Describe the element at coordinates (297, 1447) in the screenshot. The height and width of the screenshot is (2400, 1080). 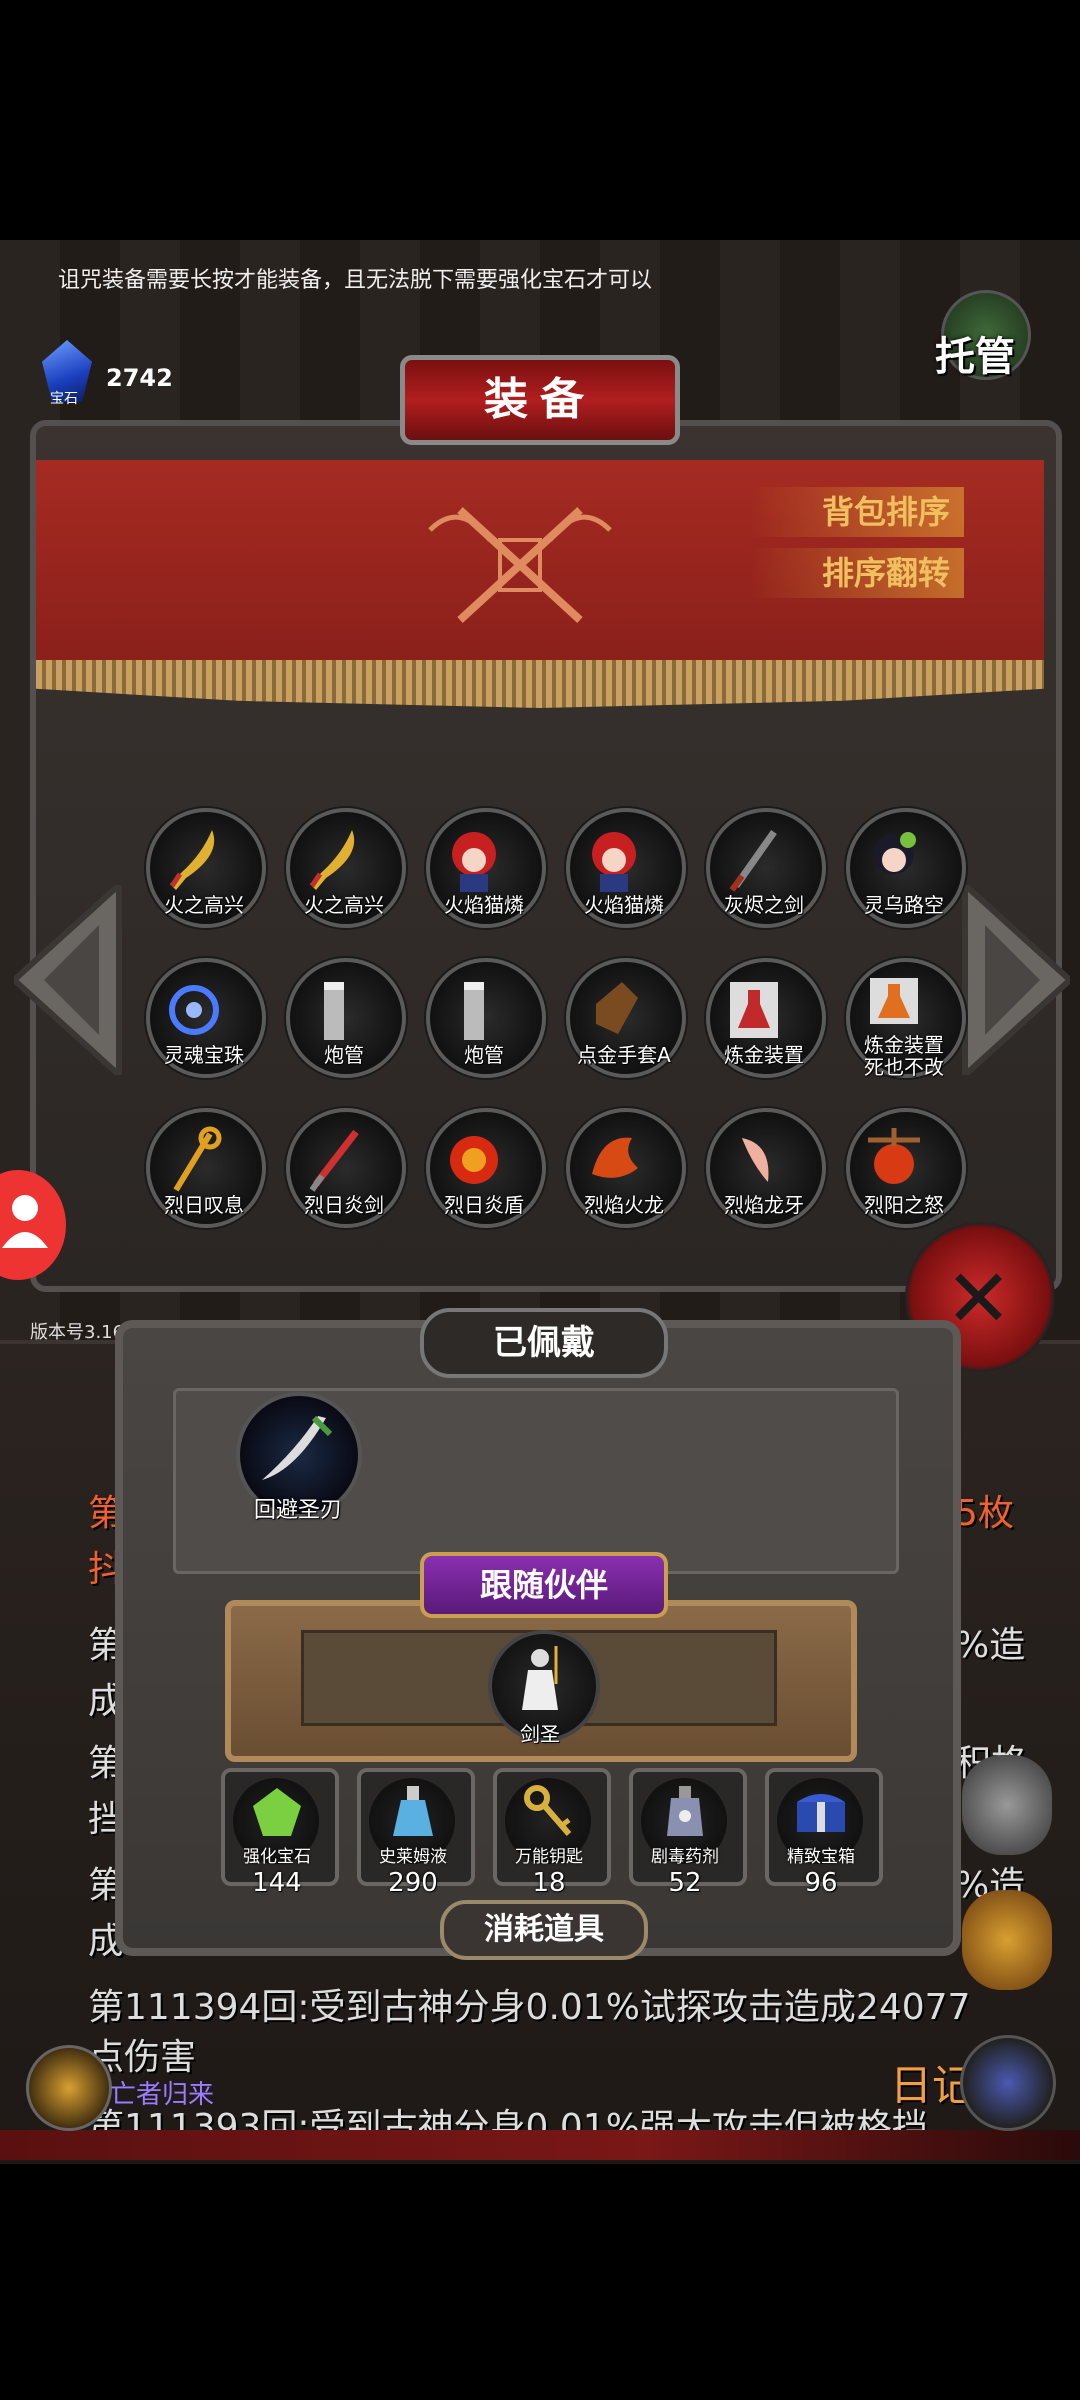
I see `curved-blade-icon` at that location.